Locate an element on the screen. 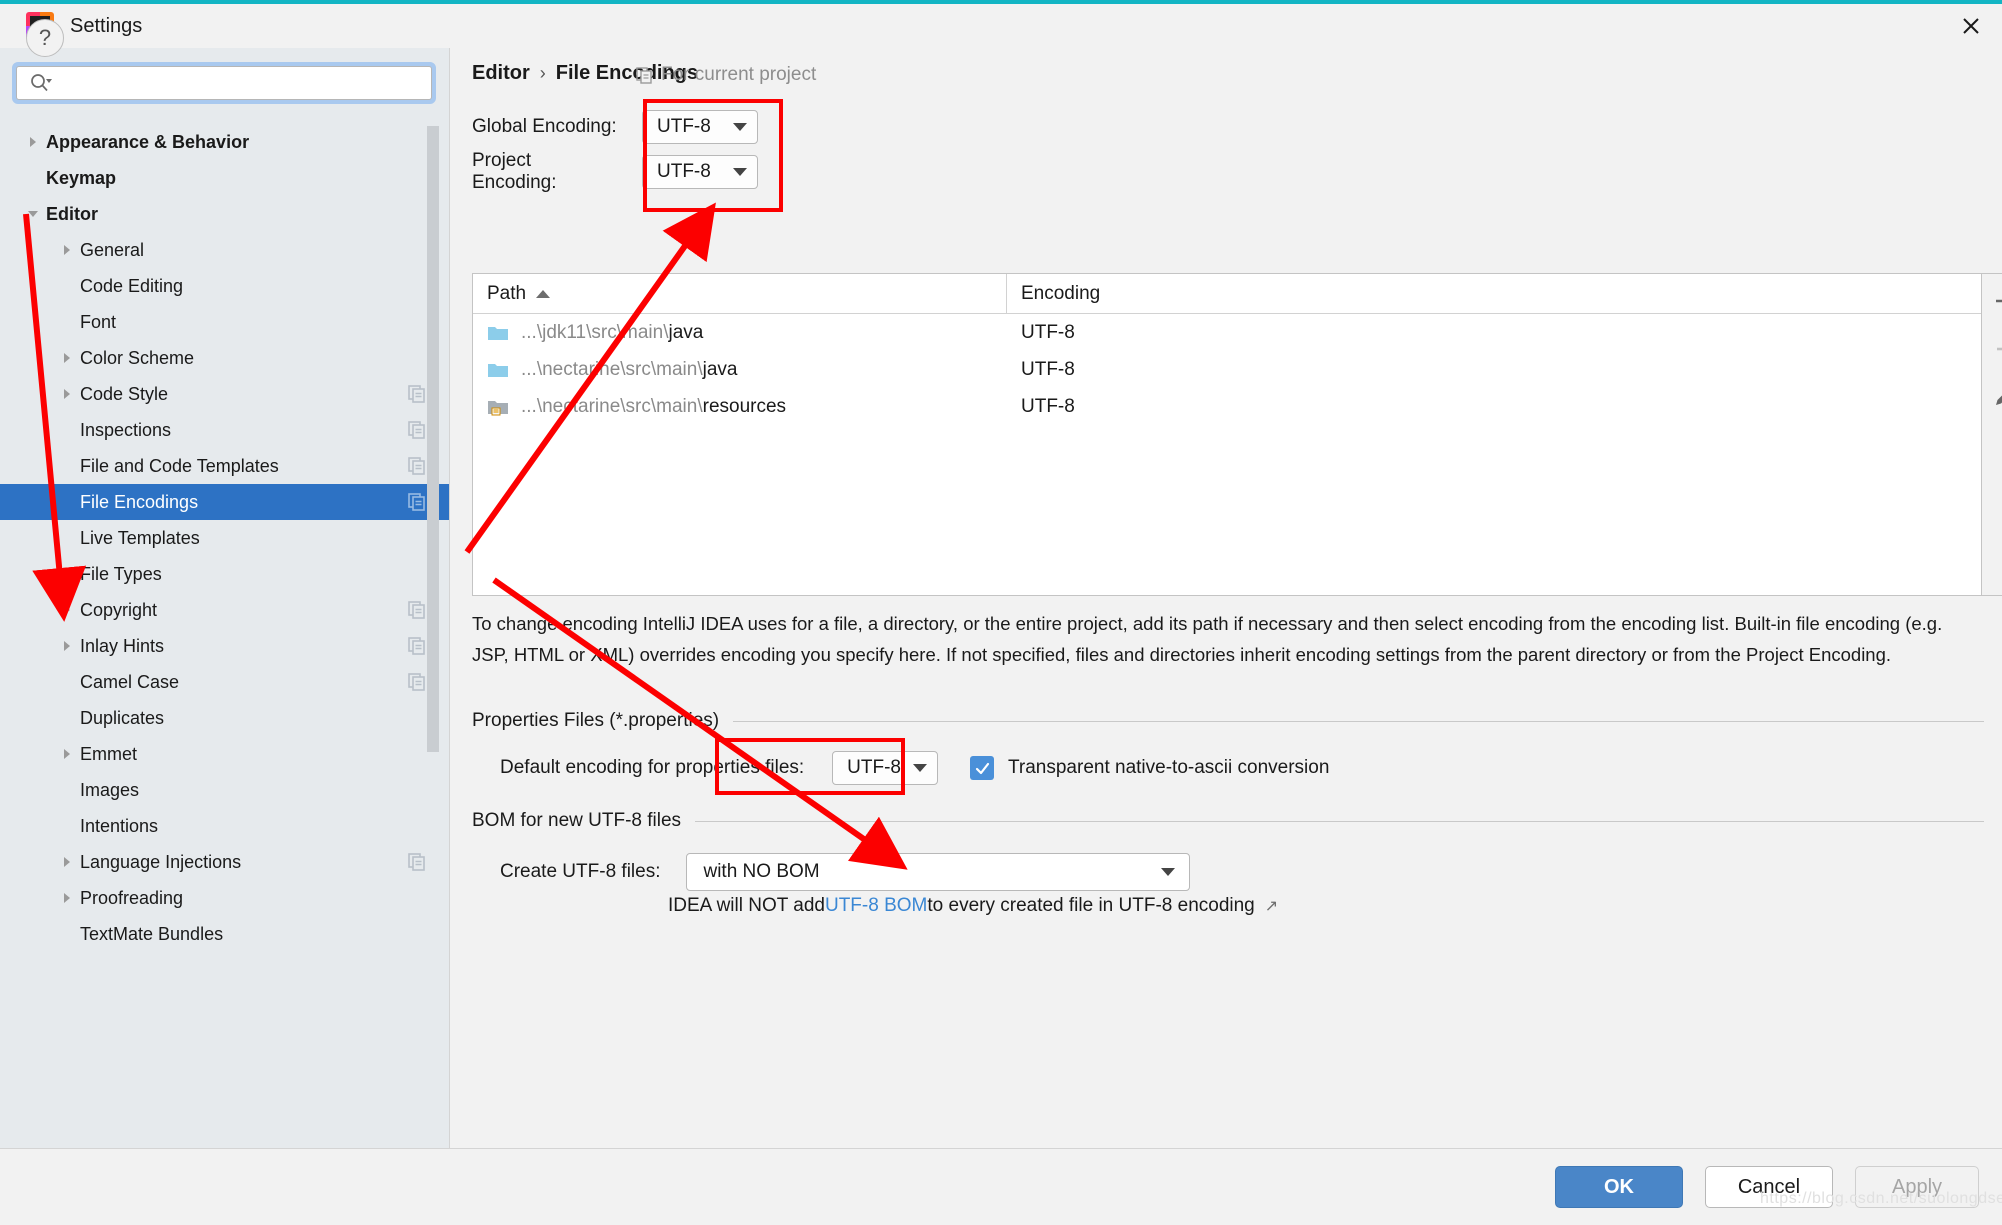 This screenshot has width=2002, height=1225. chevron-down-icon is located at coordinates (33, 214).